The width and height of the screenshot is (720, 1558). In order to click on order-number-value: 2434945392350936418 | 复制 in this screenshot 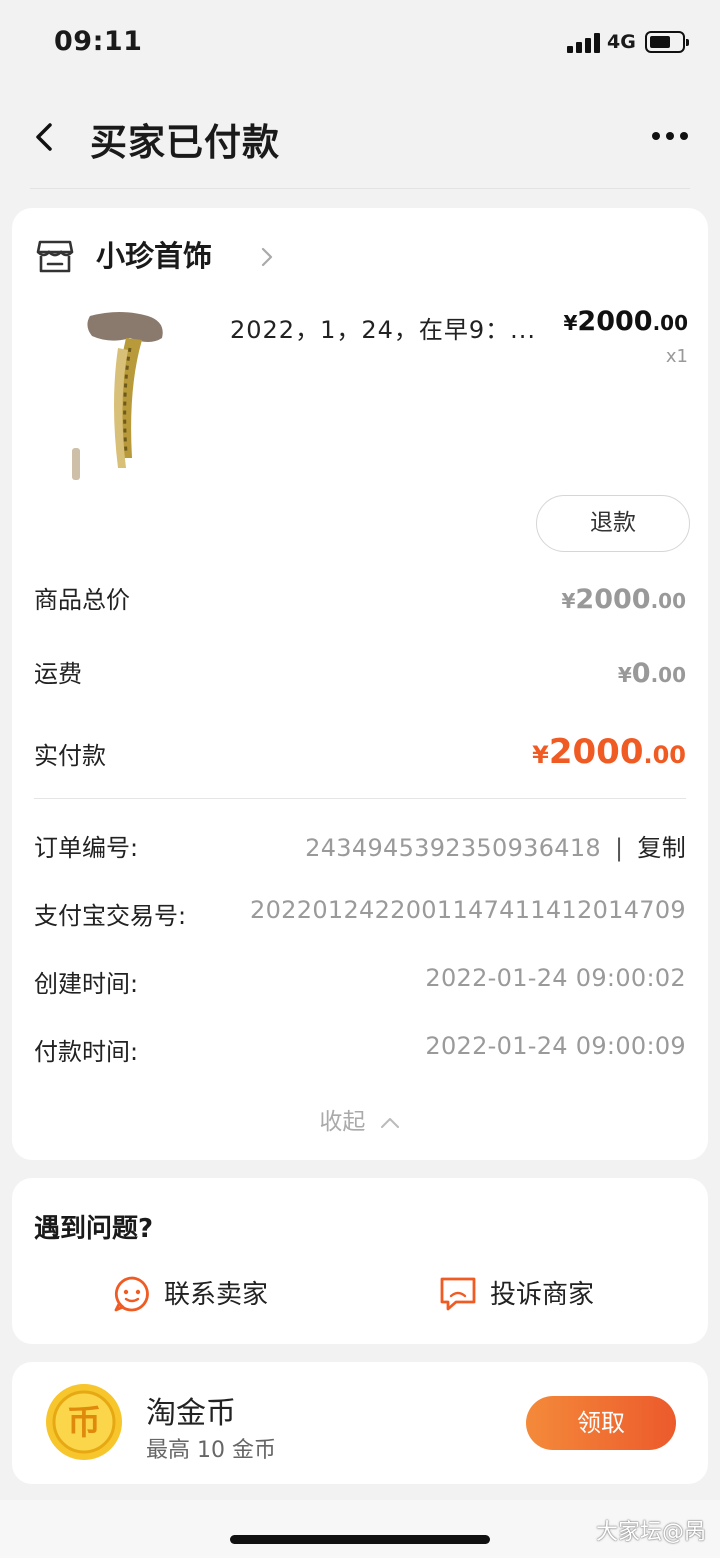, I will do `click(495, 845)`.